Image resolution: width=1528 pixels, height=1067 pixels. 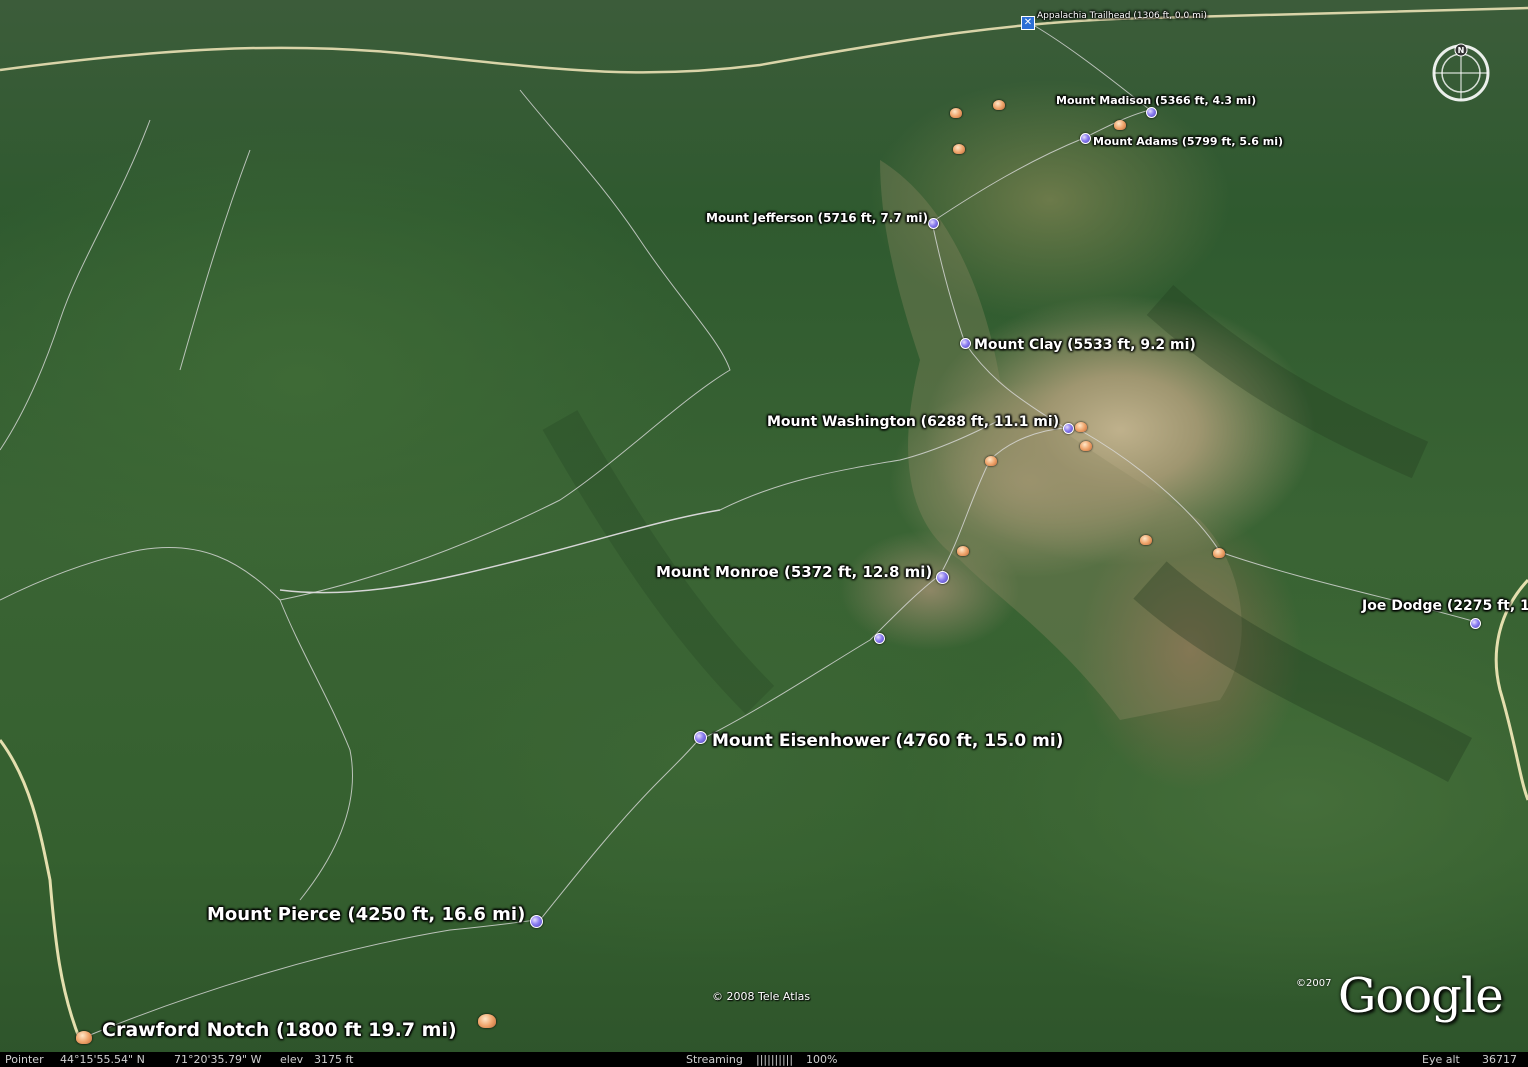 I want to click on mount-adams-pin-icon, so click(x=1085, y=138).